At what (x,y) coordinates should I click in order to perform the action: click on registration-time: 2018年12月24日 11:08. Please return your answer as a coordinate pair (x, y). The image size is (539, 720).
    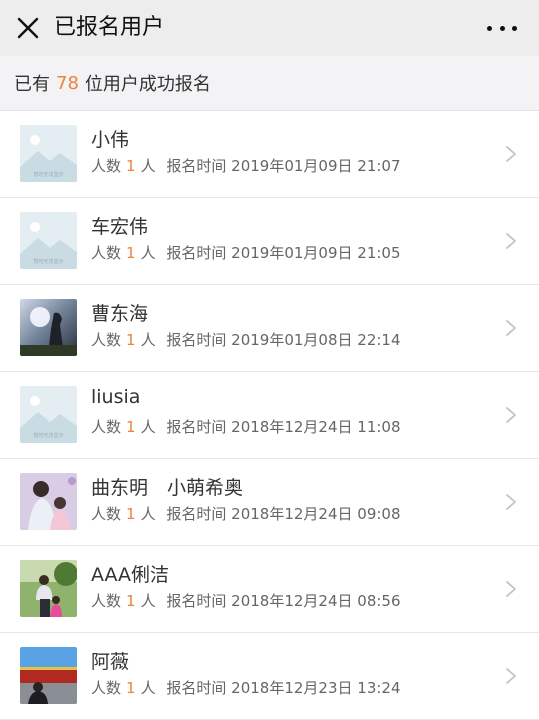
    Looking at the image, I should click on (316, 427).